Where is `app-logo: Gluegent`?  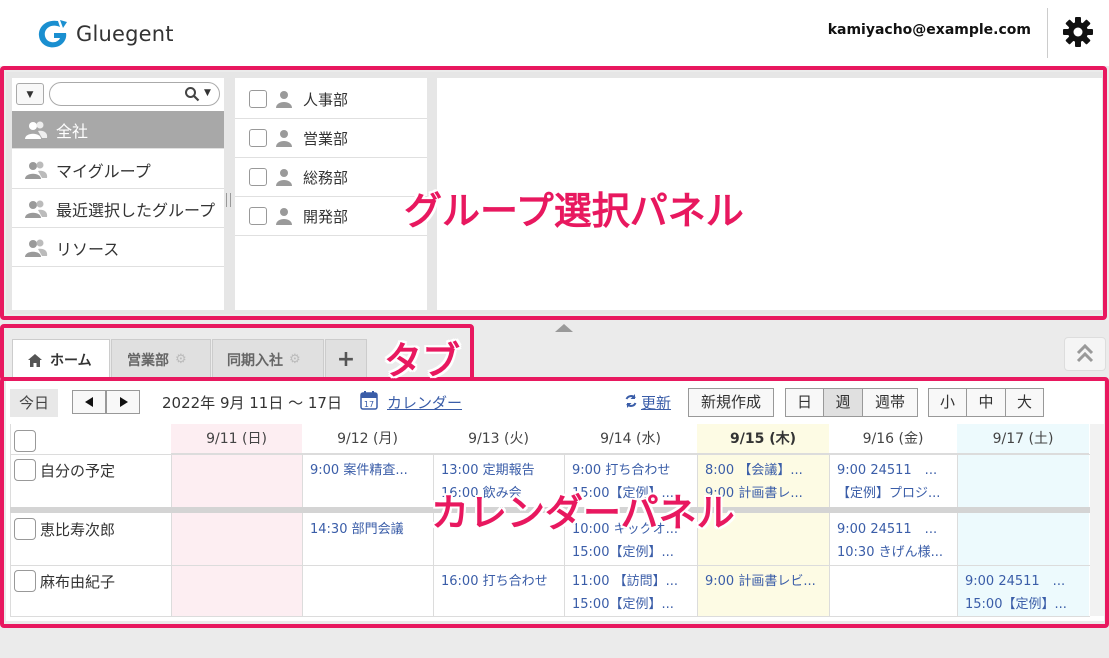
app-logo: Gluegent is located at coordinates (105, 34).